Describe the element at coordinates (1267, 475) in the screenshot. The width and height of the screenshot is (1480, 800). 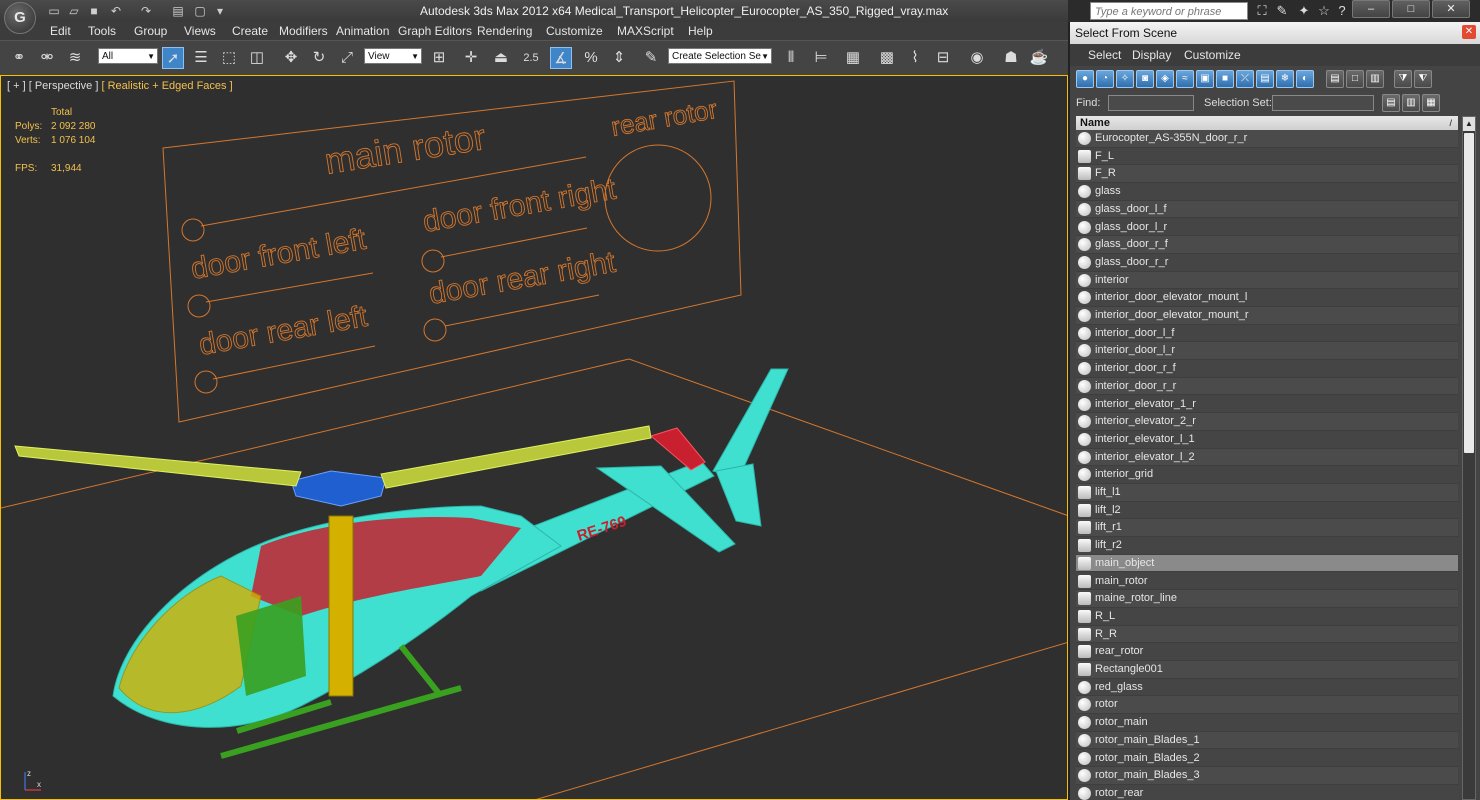
I see `list-item: interior_grid` at that location.